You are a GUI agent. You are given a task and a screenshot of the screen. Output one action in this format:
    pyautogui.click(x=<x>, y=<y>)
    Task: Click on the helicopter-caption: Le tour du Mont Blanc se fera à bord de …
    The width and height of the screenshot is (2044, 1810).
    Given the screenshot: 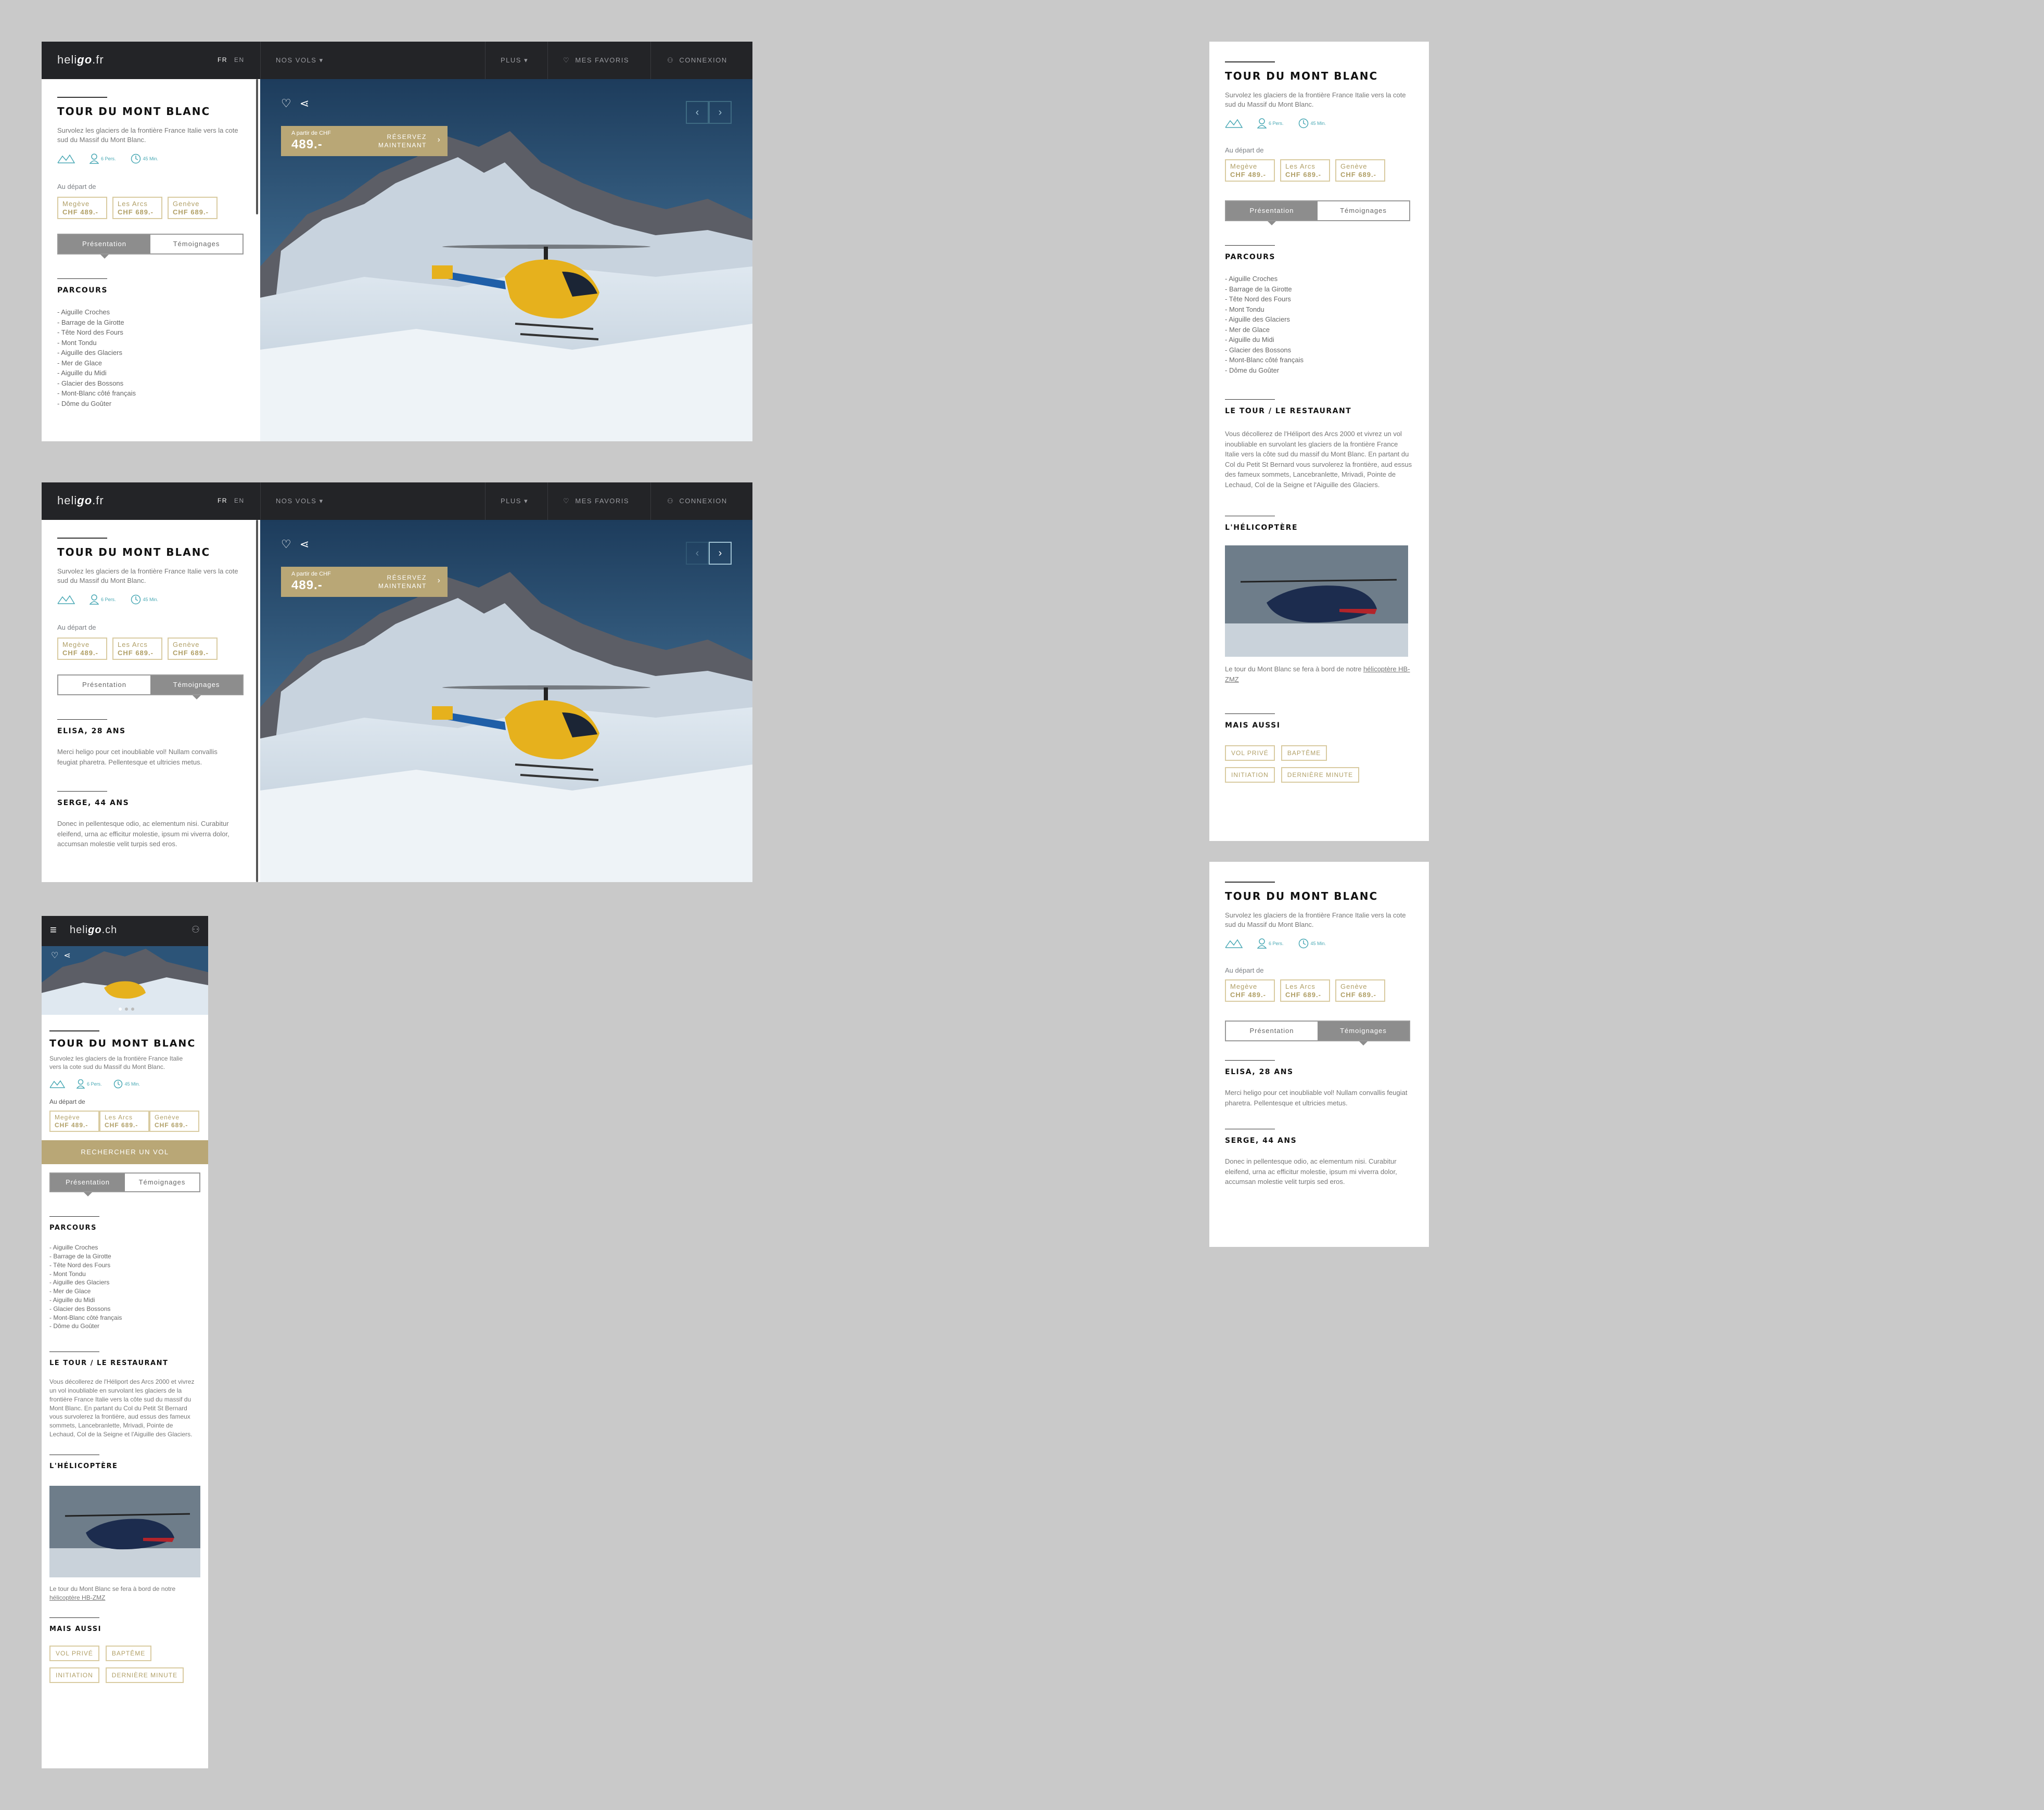 What is the action you would take?
    pyautogui.click(x=112, y=1593)
    